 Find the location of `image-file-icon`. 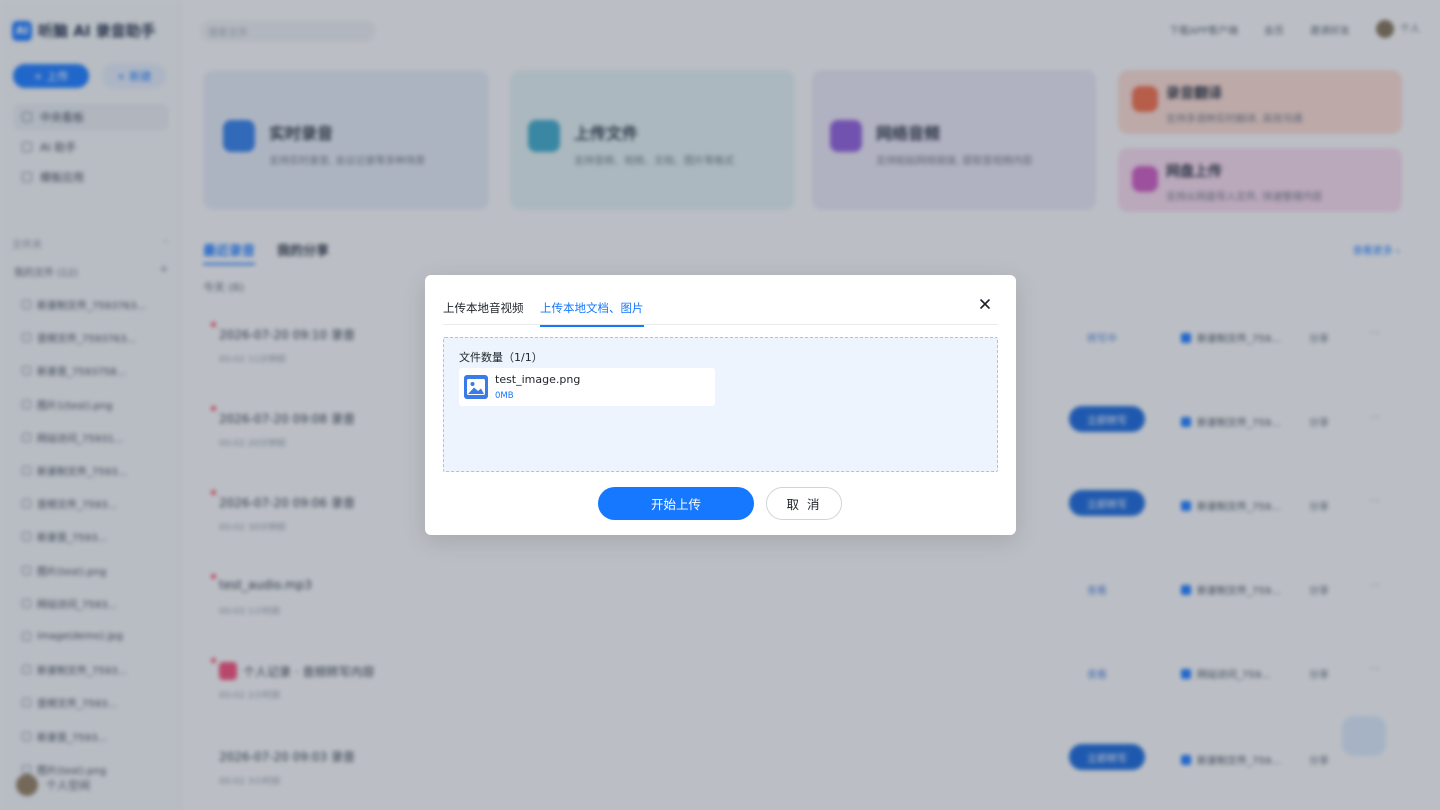

image-file-icon is located at coordinates (476, 387).